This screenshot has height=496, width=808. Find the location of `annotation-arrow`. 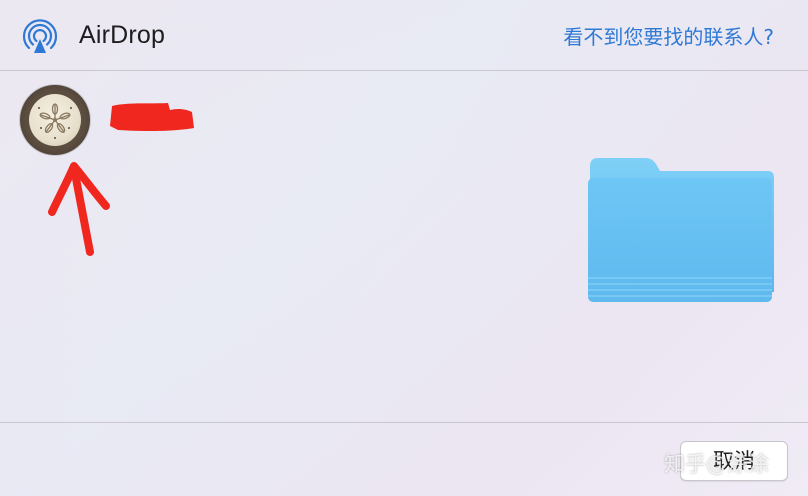

annotation-arrow is located at coordinates (79, 209).